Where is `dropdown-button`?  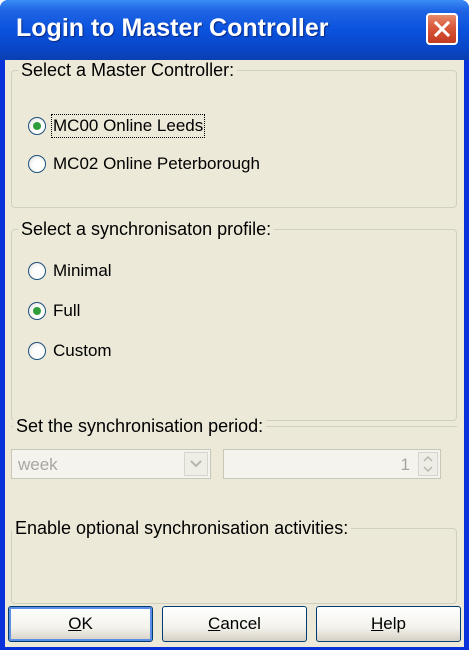 dropdown-button is located at coordinates (196, 464).